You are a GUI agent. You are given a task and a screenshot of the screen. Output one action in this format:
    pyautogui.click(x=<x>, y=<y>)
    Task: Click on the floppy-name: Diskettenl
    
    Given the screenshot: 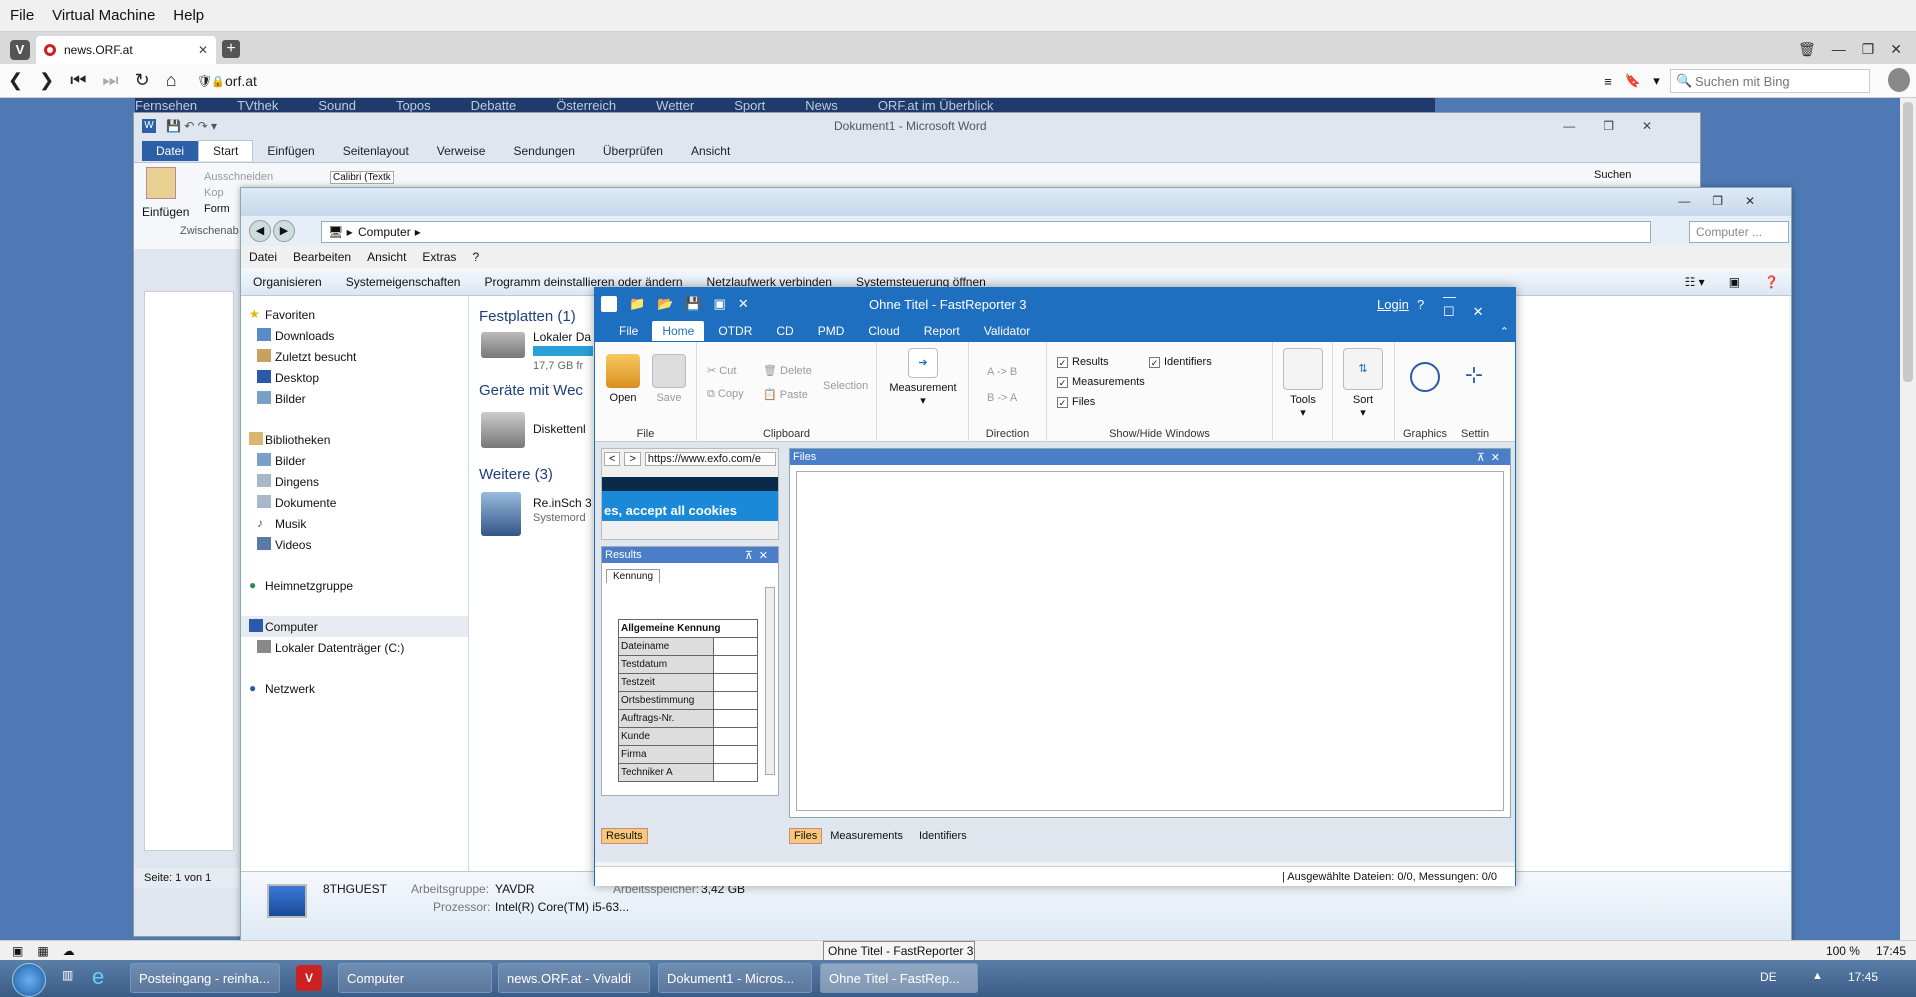 What is the action you would take?
    pyautogui.click(x=559, y=429)
    